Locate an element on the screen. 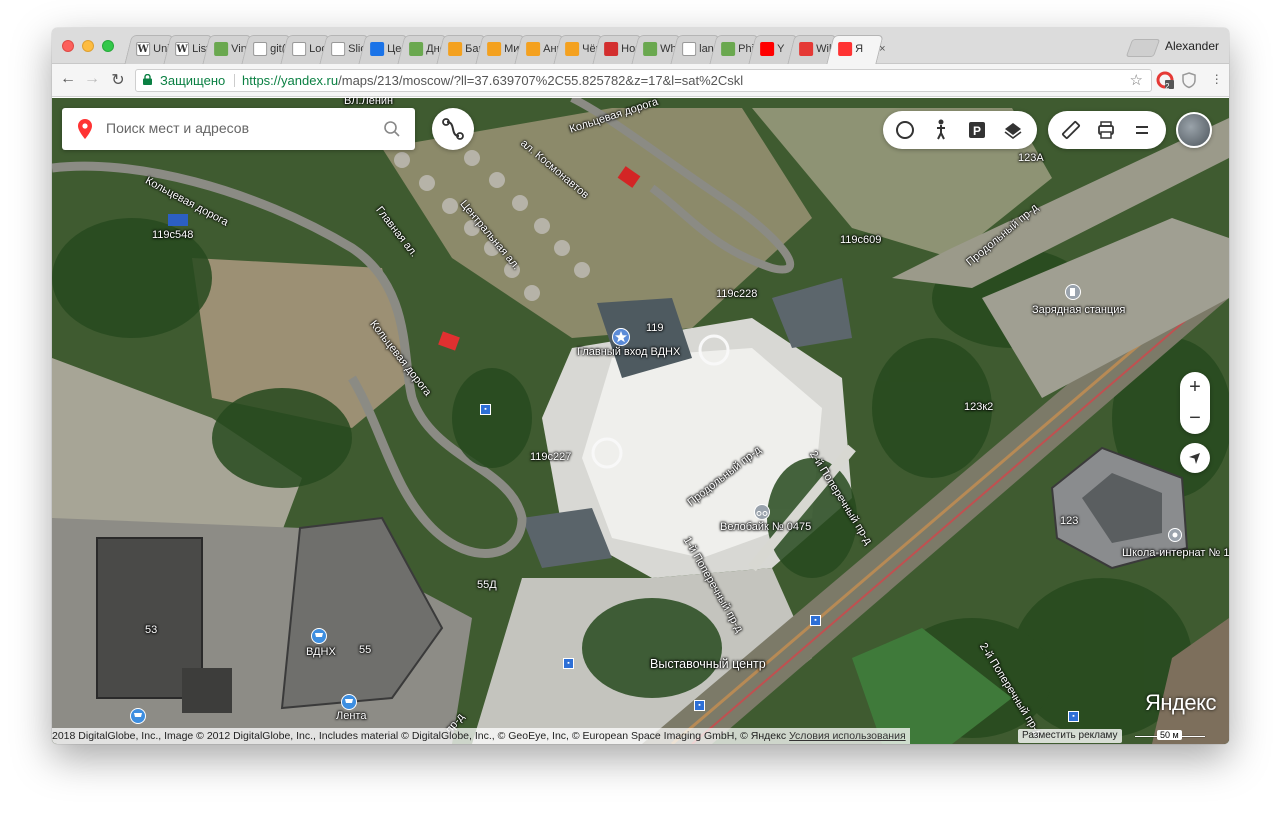 This screenshot has height=817, width=1280. map-search-input is located at coordinates (241, 128).